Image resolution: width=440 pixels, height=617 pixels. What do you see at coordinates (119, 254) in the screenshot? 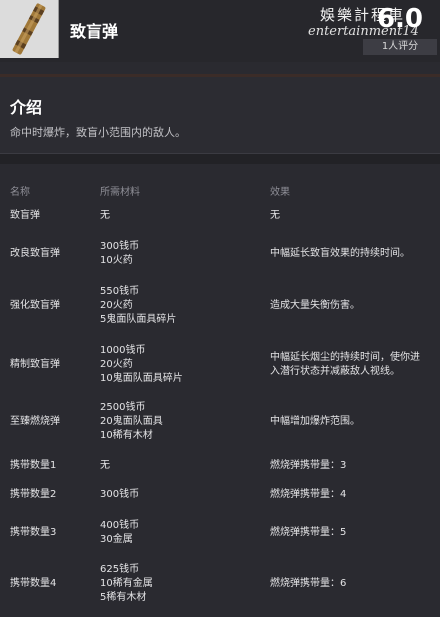
I see `row-materials: 300钱币 10火药` at bounding box center [119, 254].